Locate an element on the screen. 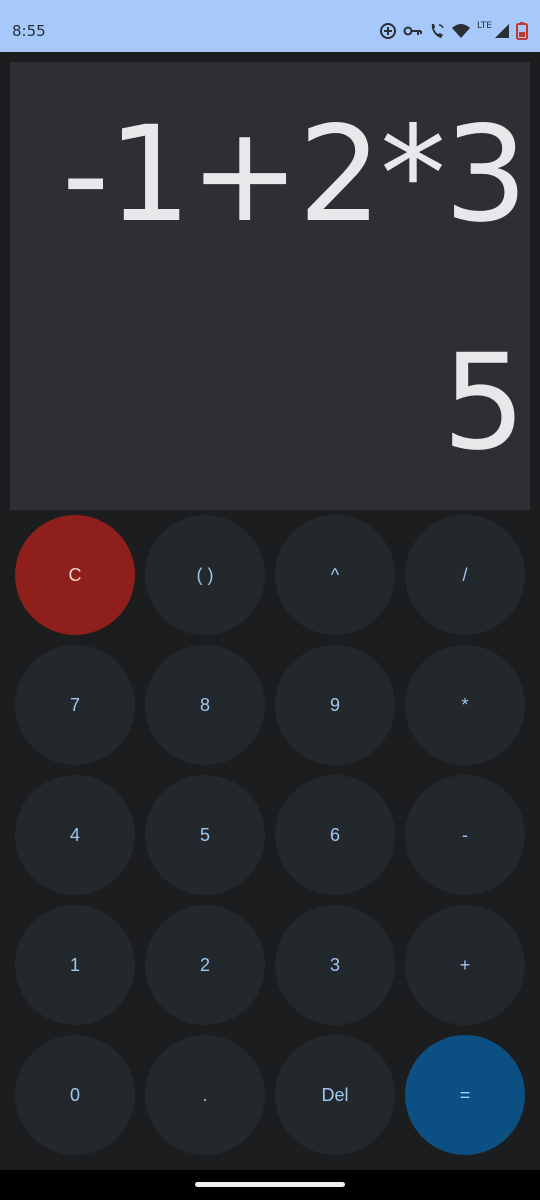 The width and height of the screenshot is (540, 1200). lte-label: LTE is located at coordinates (484, 26).